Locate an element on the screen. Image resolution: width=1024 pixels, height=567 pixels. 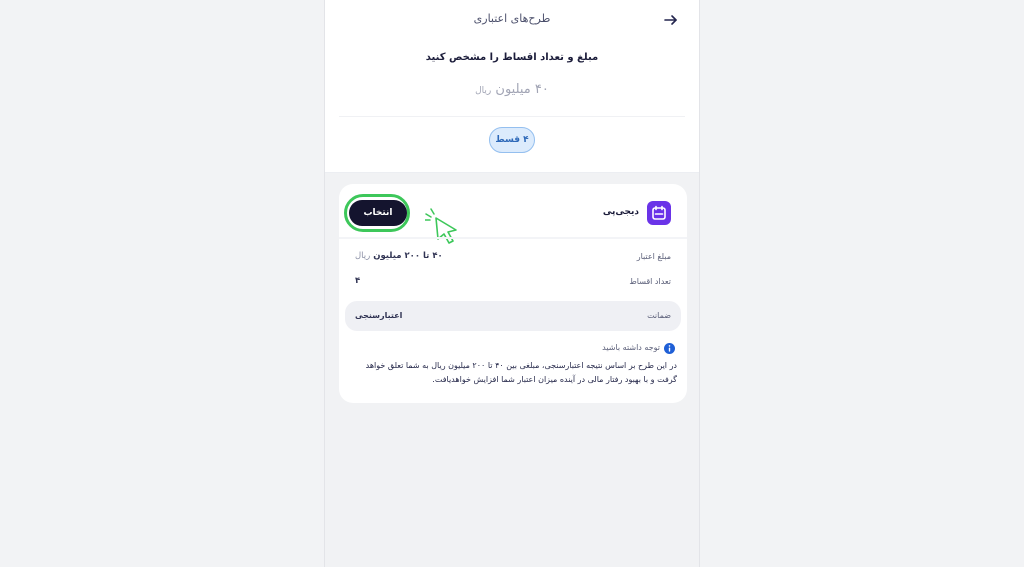
page-title: طرح‌های اعتباری is located at coordinates (512, 18).